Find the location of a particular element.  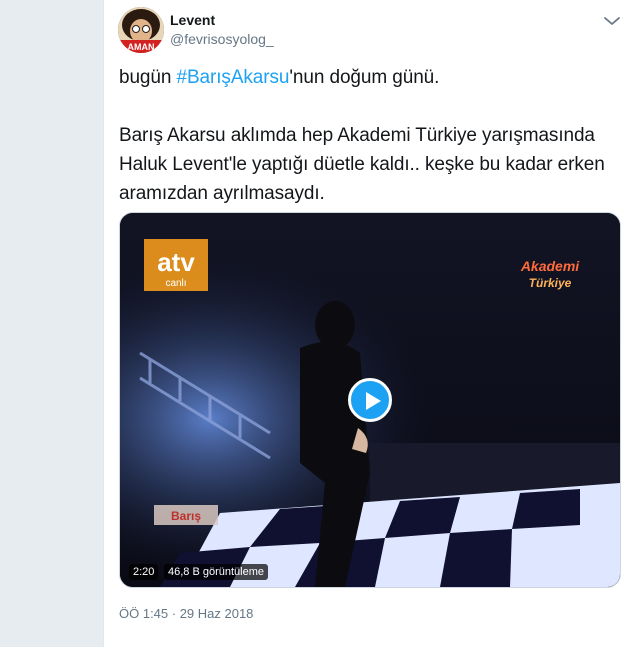

tweet-suffix: 'nun doğum günü. is located at coordinates (364, 77).